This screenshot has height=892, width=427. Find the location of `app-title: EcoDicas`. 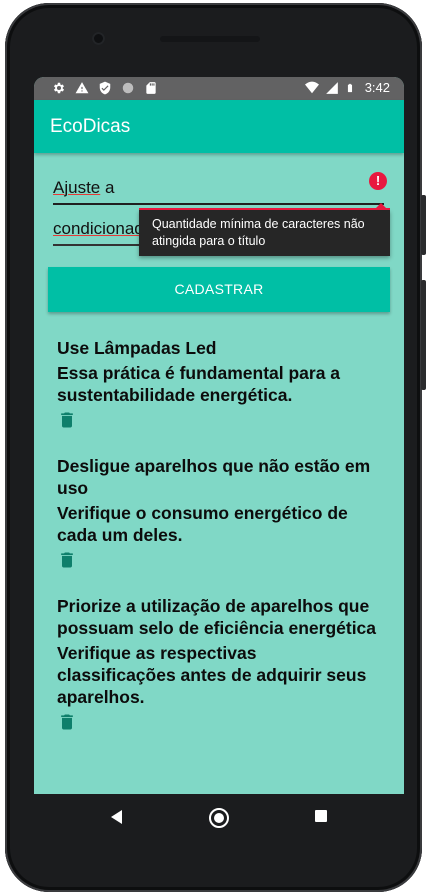

app-title: EcoDicas is located at coordinates (90, 126).